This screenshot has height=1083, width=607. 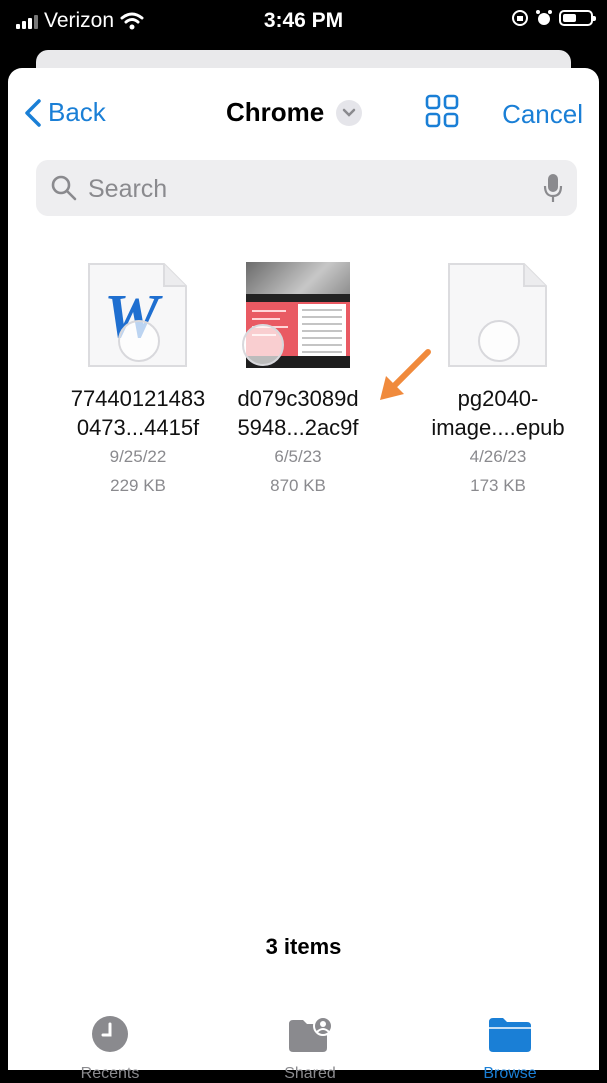 I want to click on file-item: d079c3089d 5948...2ac9f 6/5/23 870 KB, so click(x=298, y=381).